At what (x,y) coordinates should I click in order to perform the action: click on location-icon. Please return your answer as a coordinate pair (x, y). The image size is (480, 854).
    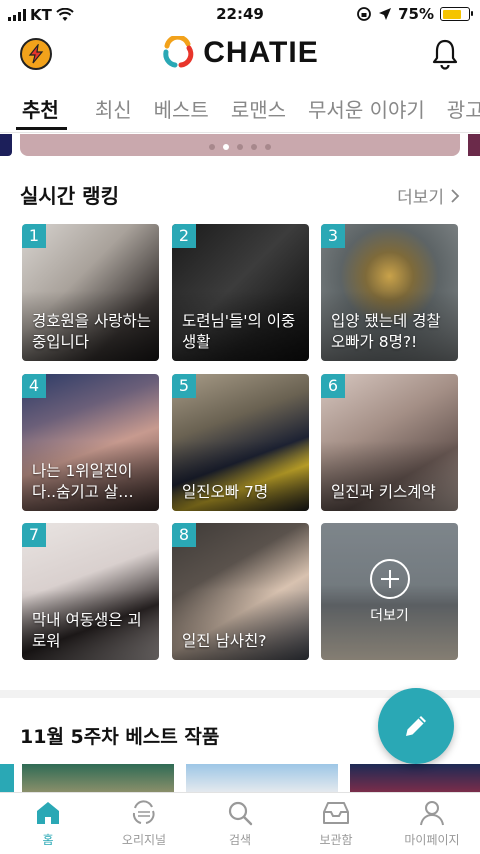
    Looking at the image, I should click on (385, 14).